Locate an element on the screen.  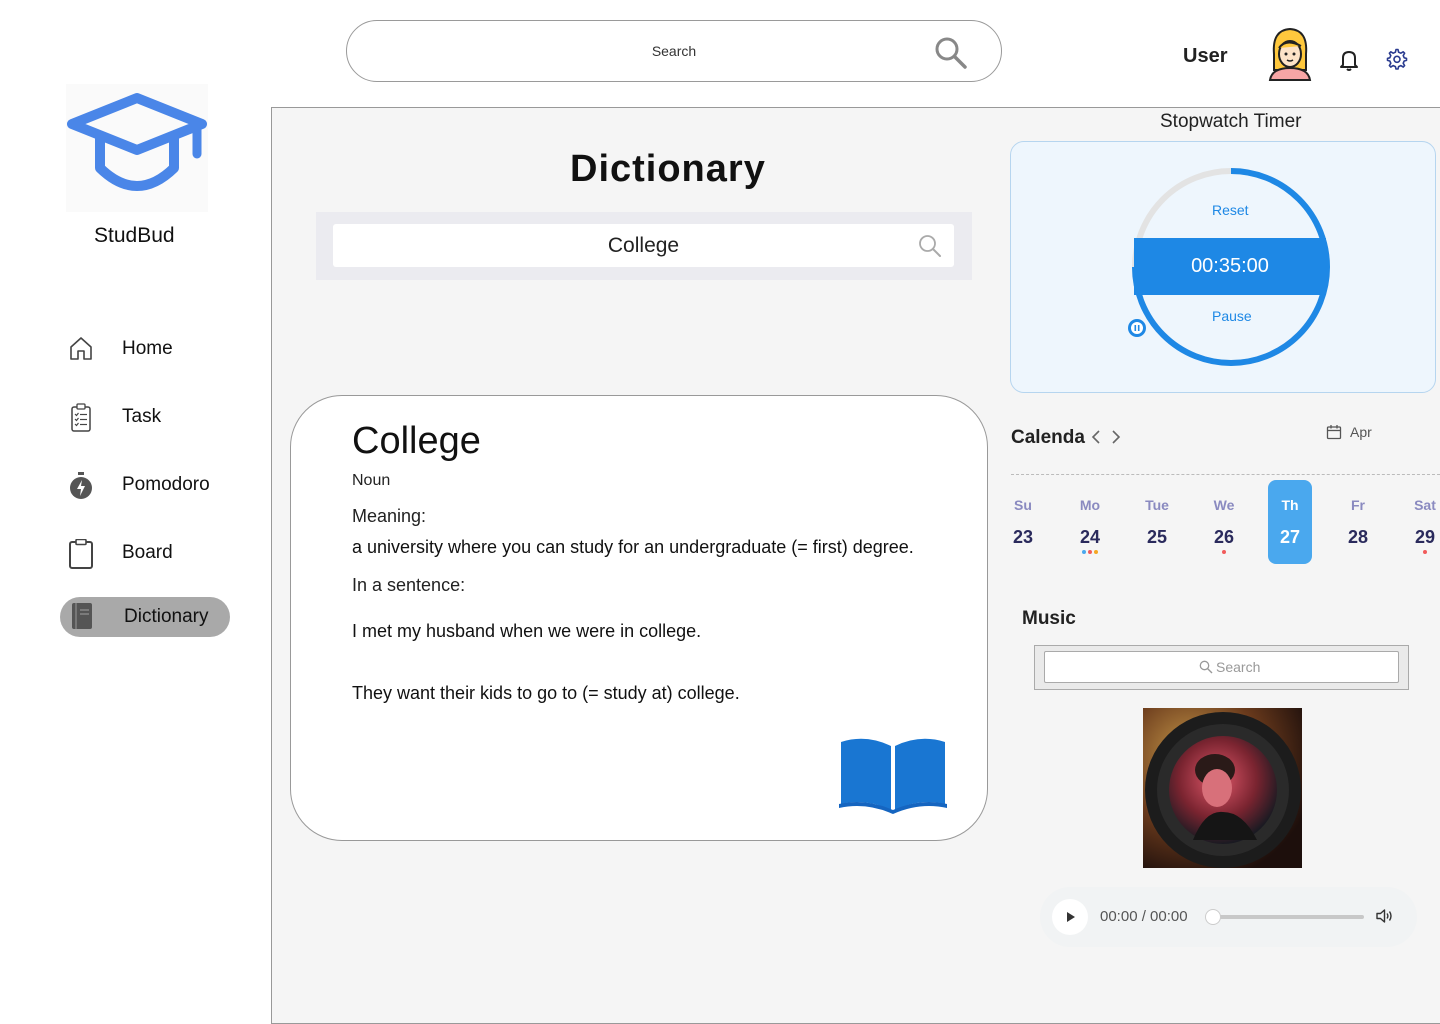
pause-button: Pause is located at coordinates (1232, 316).